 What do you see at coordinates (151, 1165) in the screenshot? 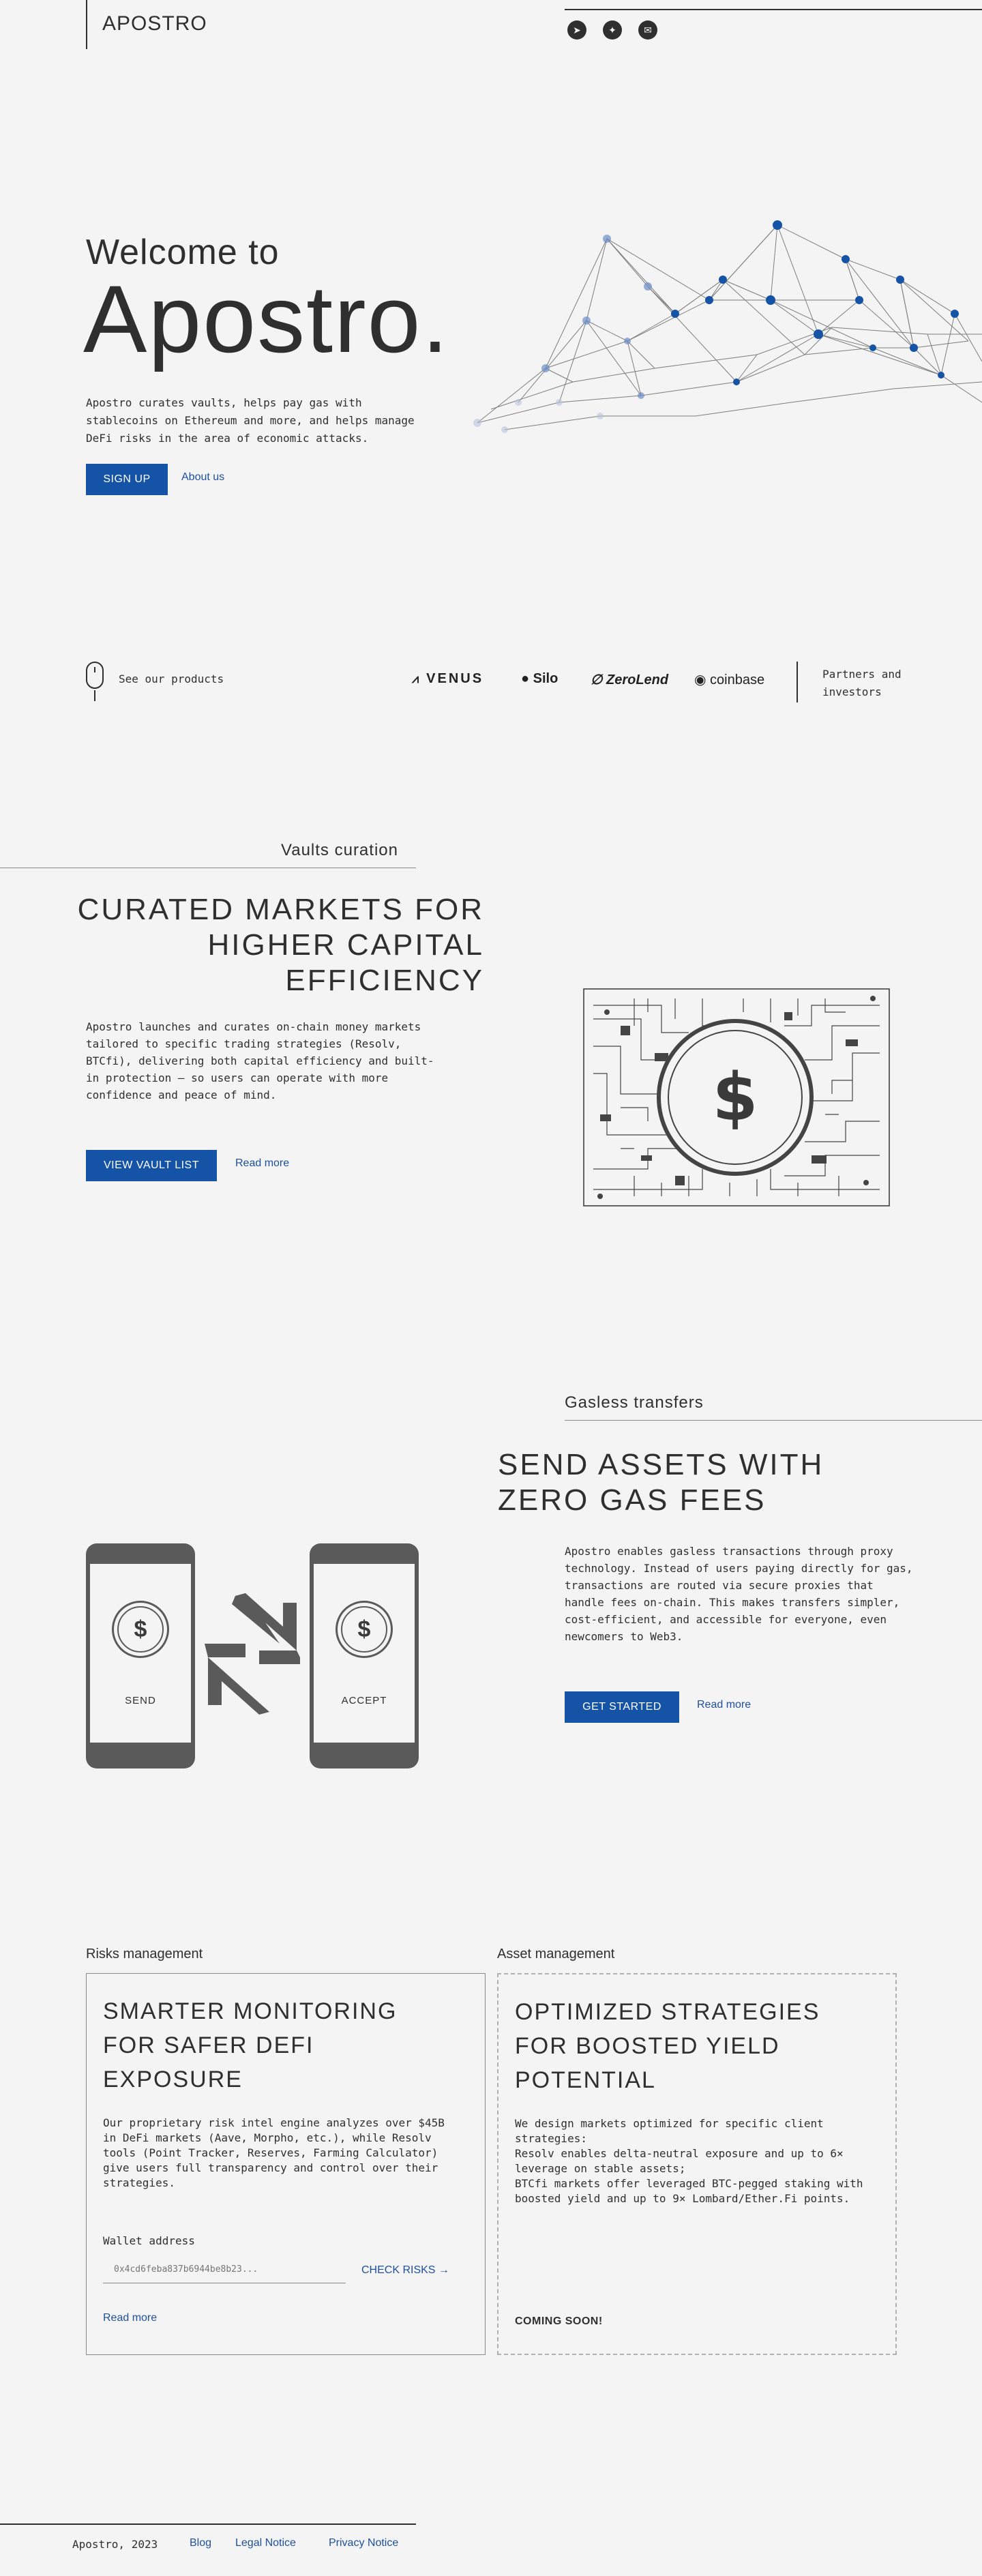
I see `view-vault-list-button: VIEW VAULT LIST` at bounding box center [151, 1165].